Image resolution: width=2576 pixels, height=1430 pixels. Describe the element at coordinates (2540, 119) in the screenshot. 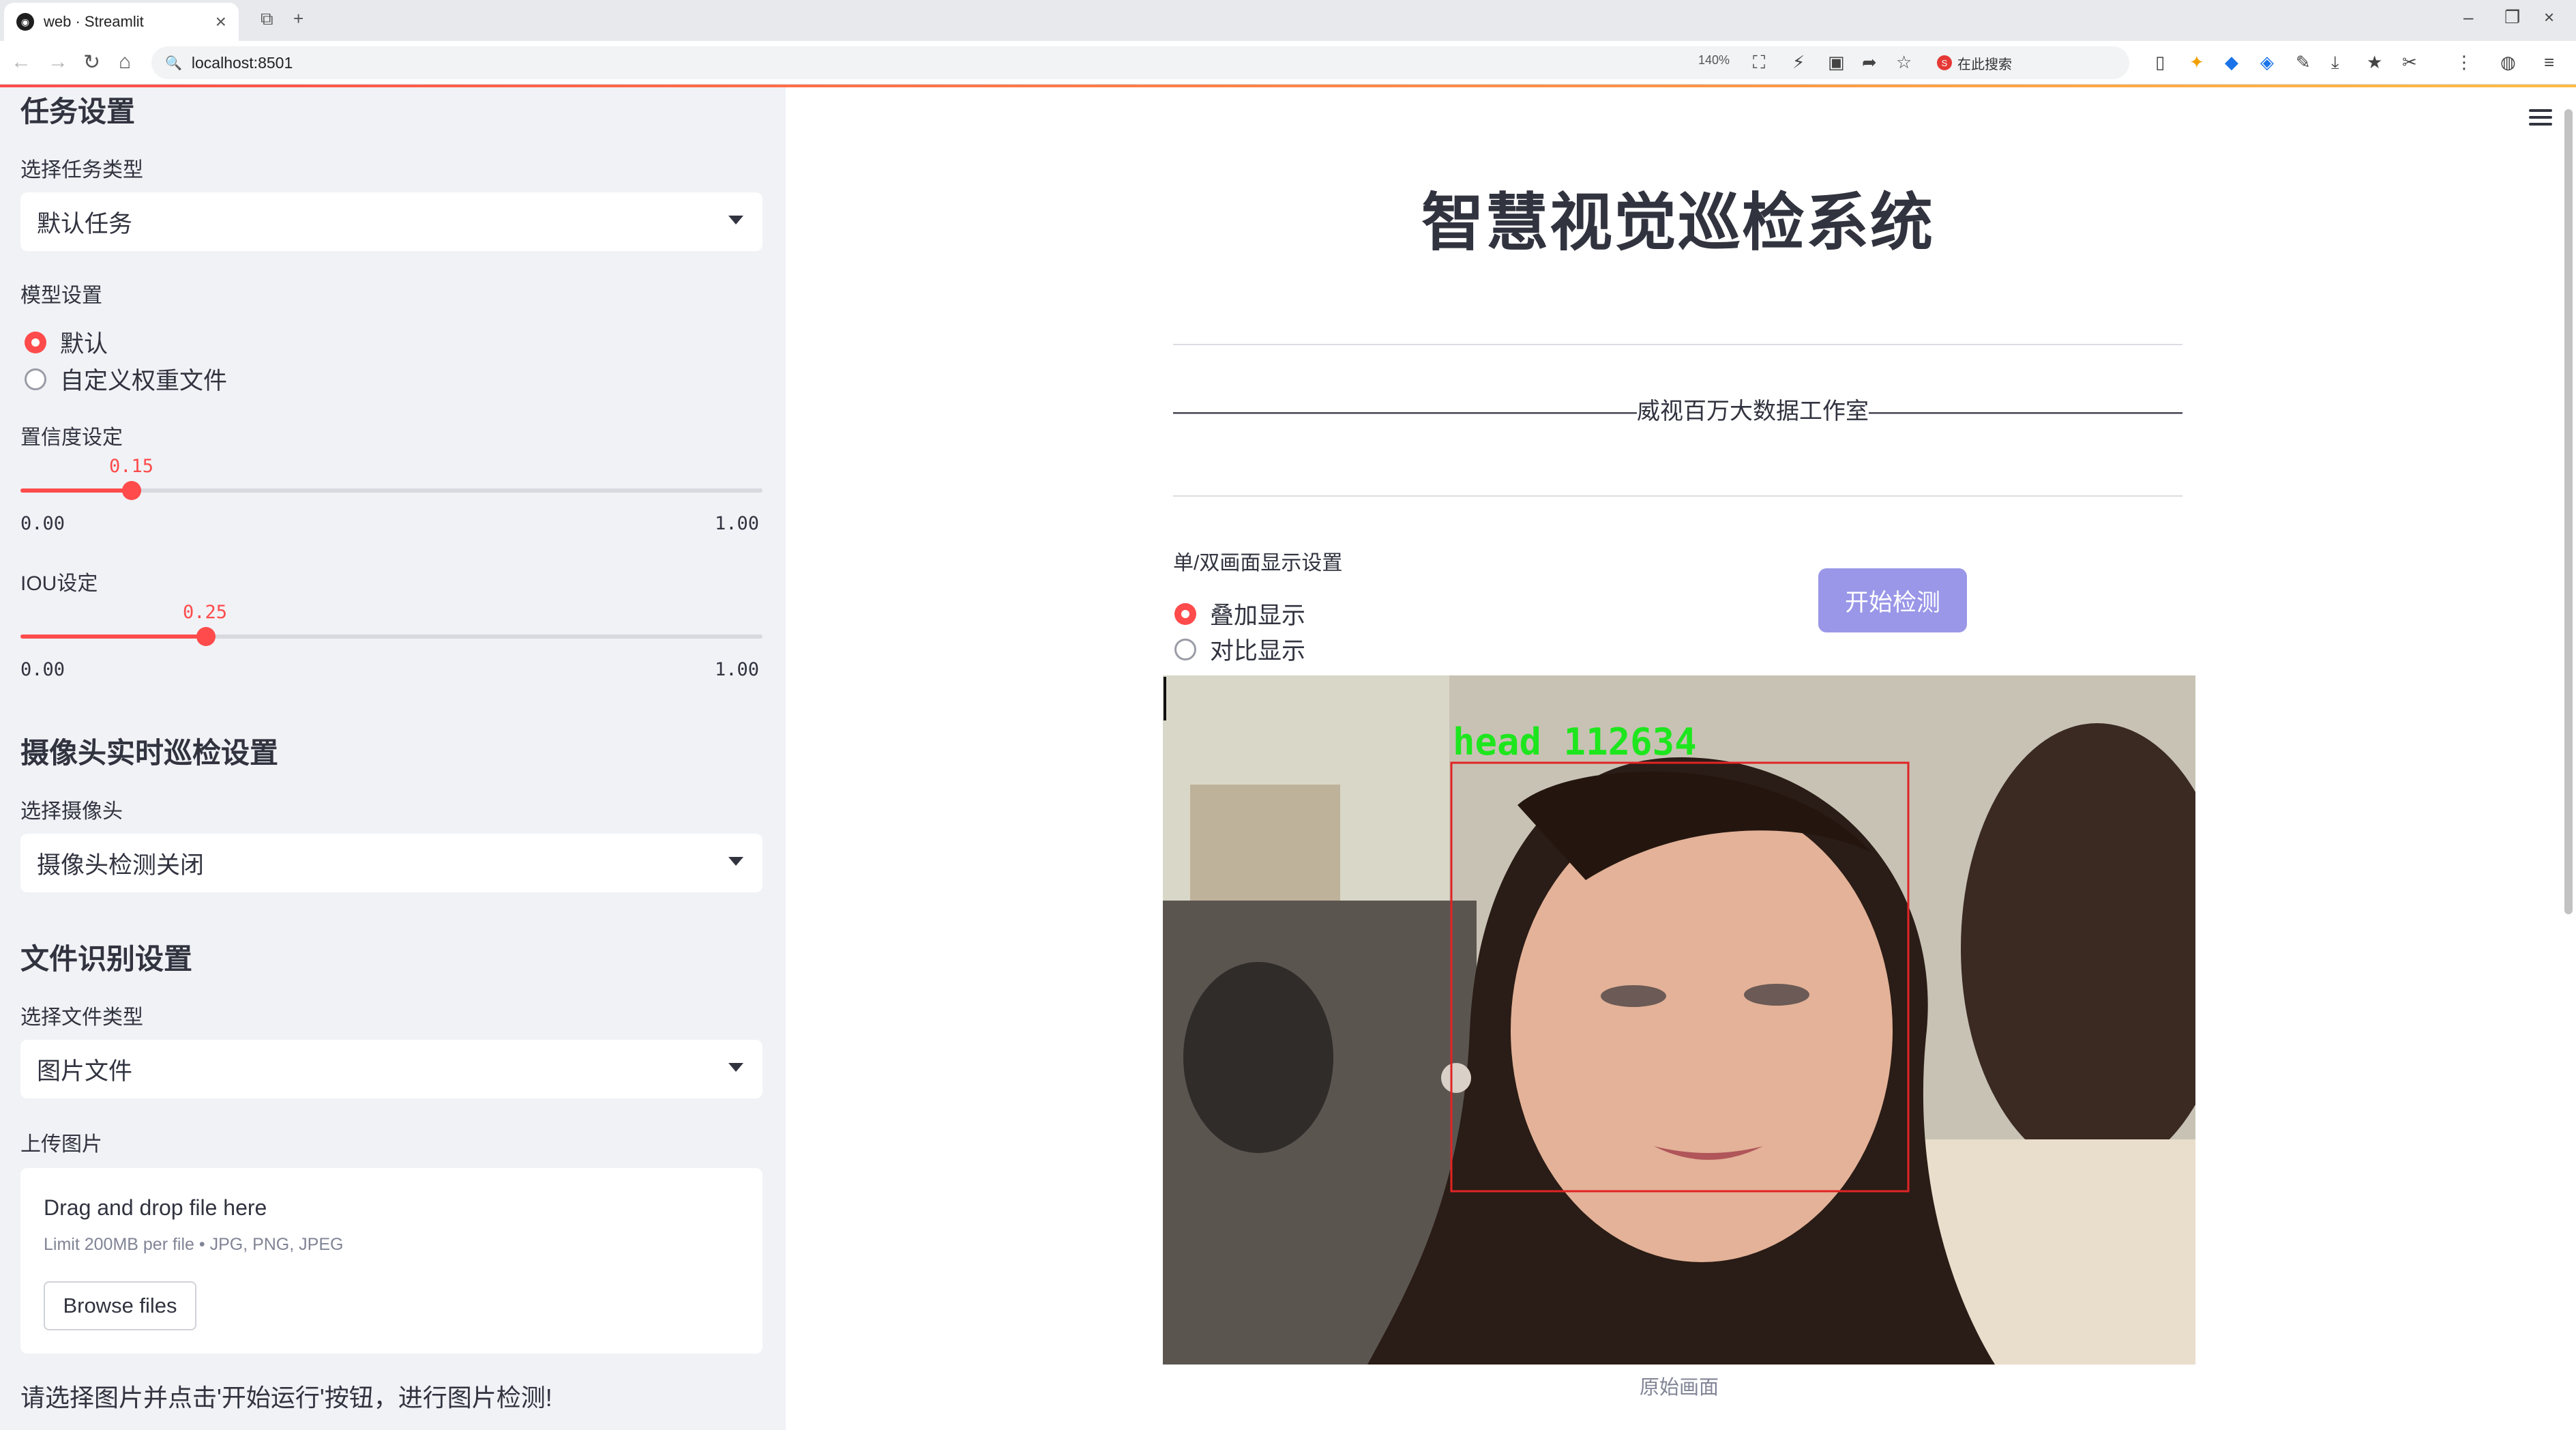

I see `hamburger-menu-icon` at that location.